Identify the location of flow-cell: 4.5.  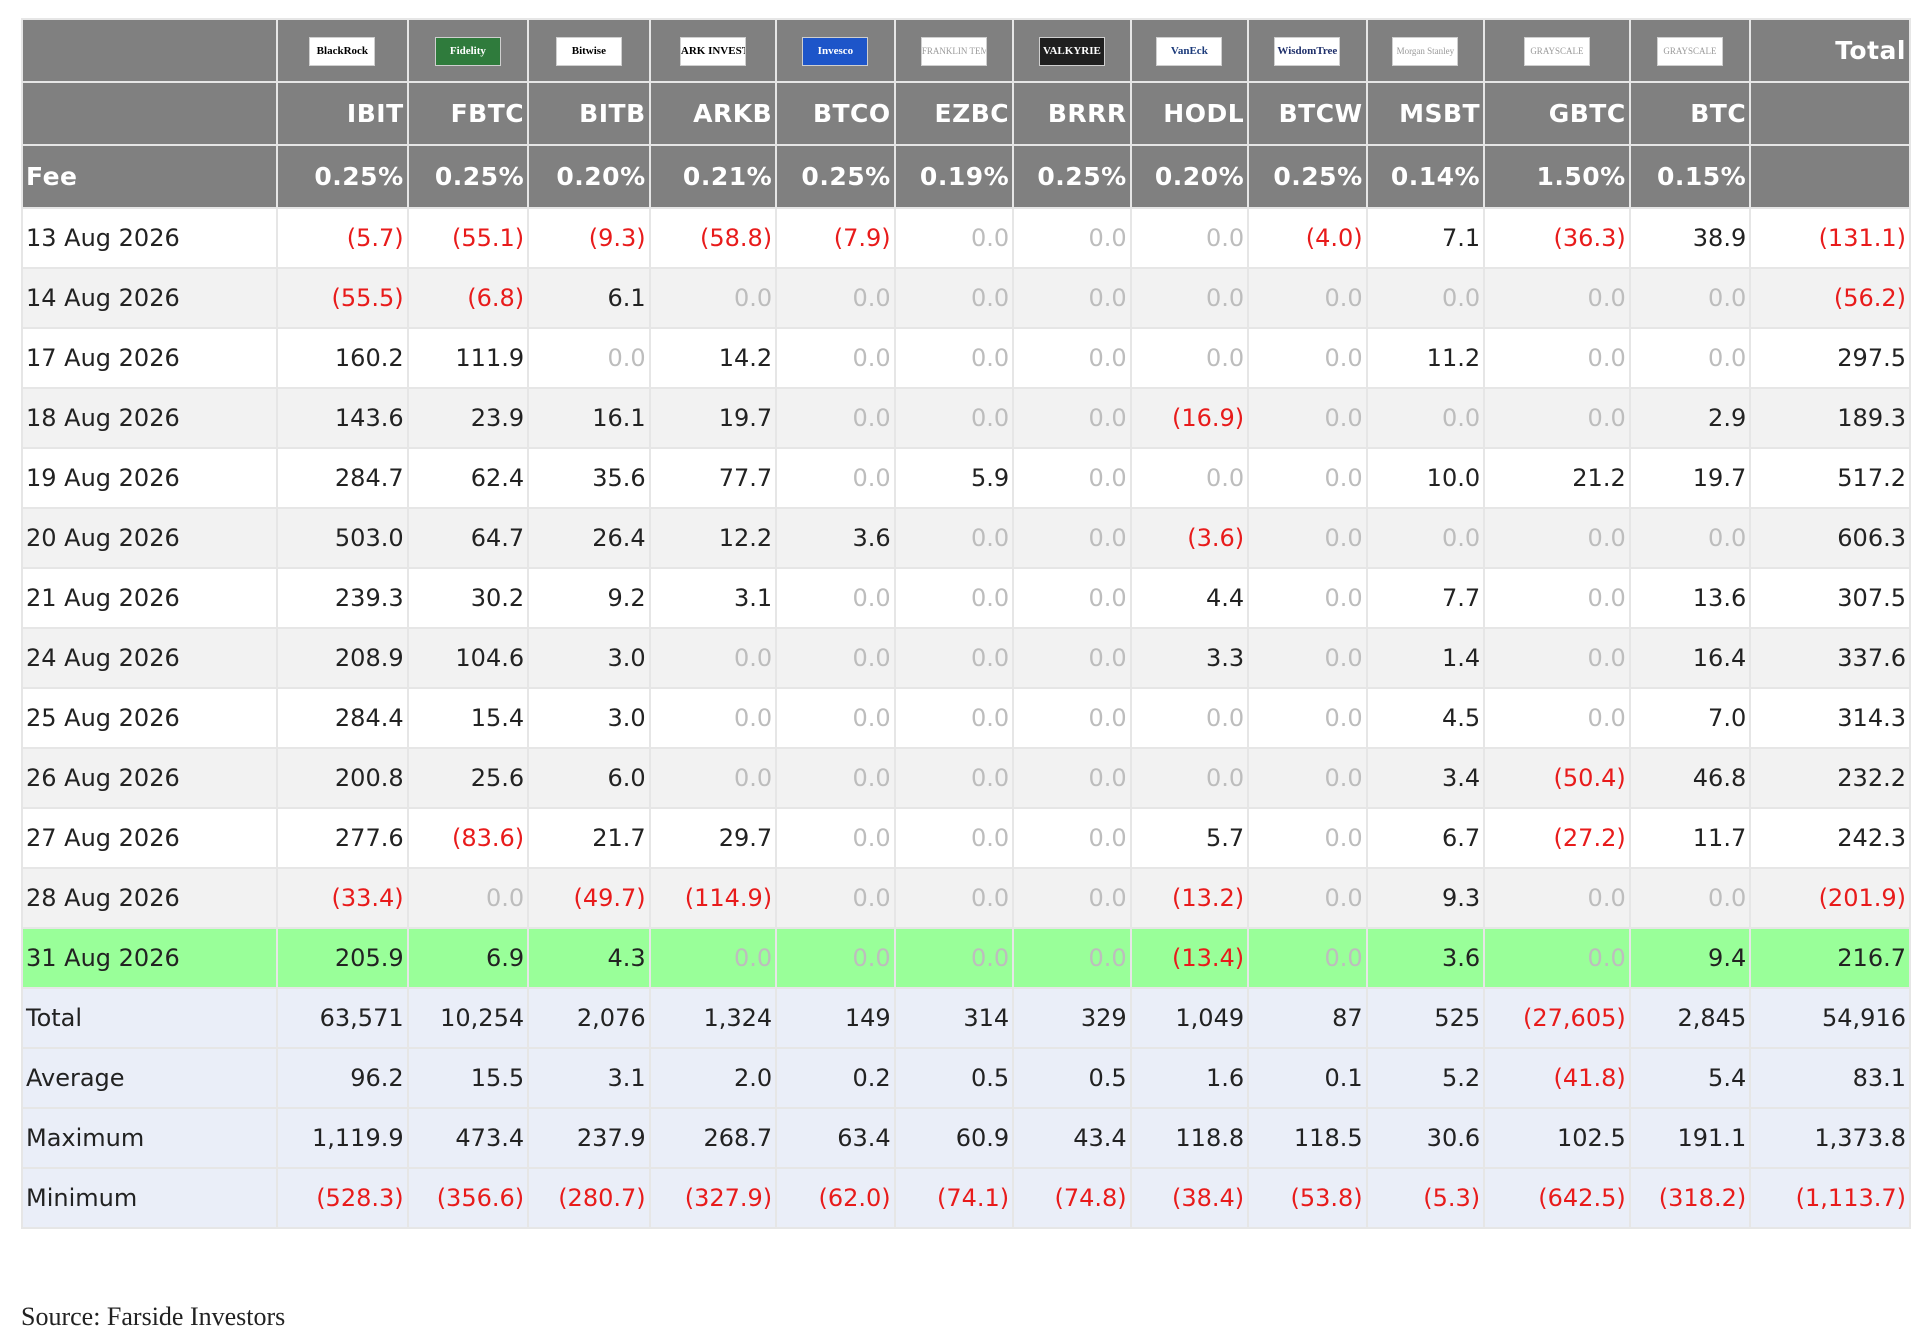
(1425, 718).